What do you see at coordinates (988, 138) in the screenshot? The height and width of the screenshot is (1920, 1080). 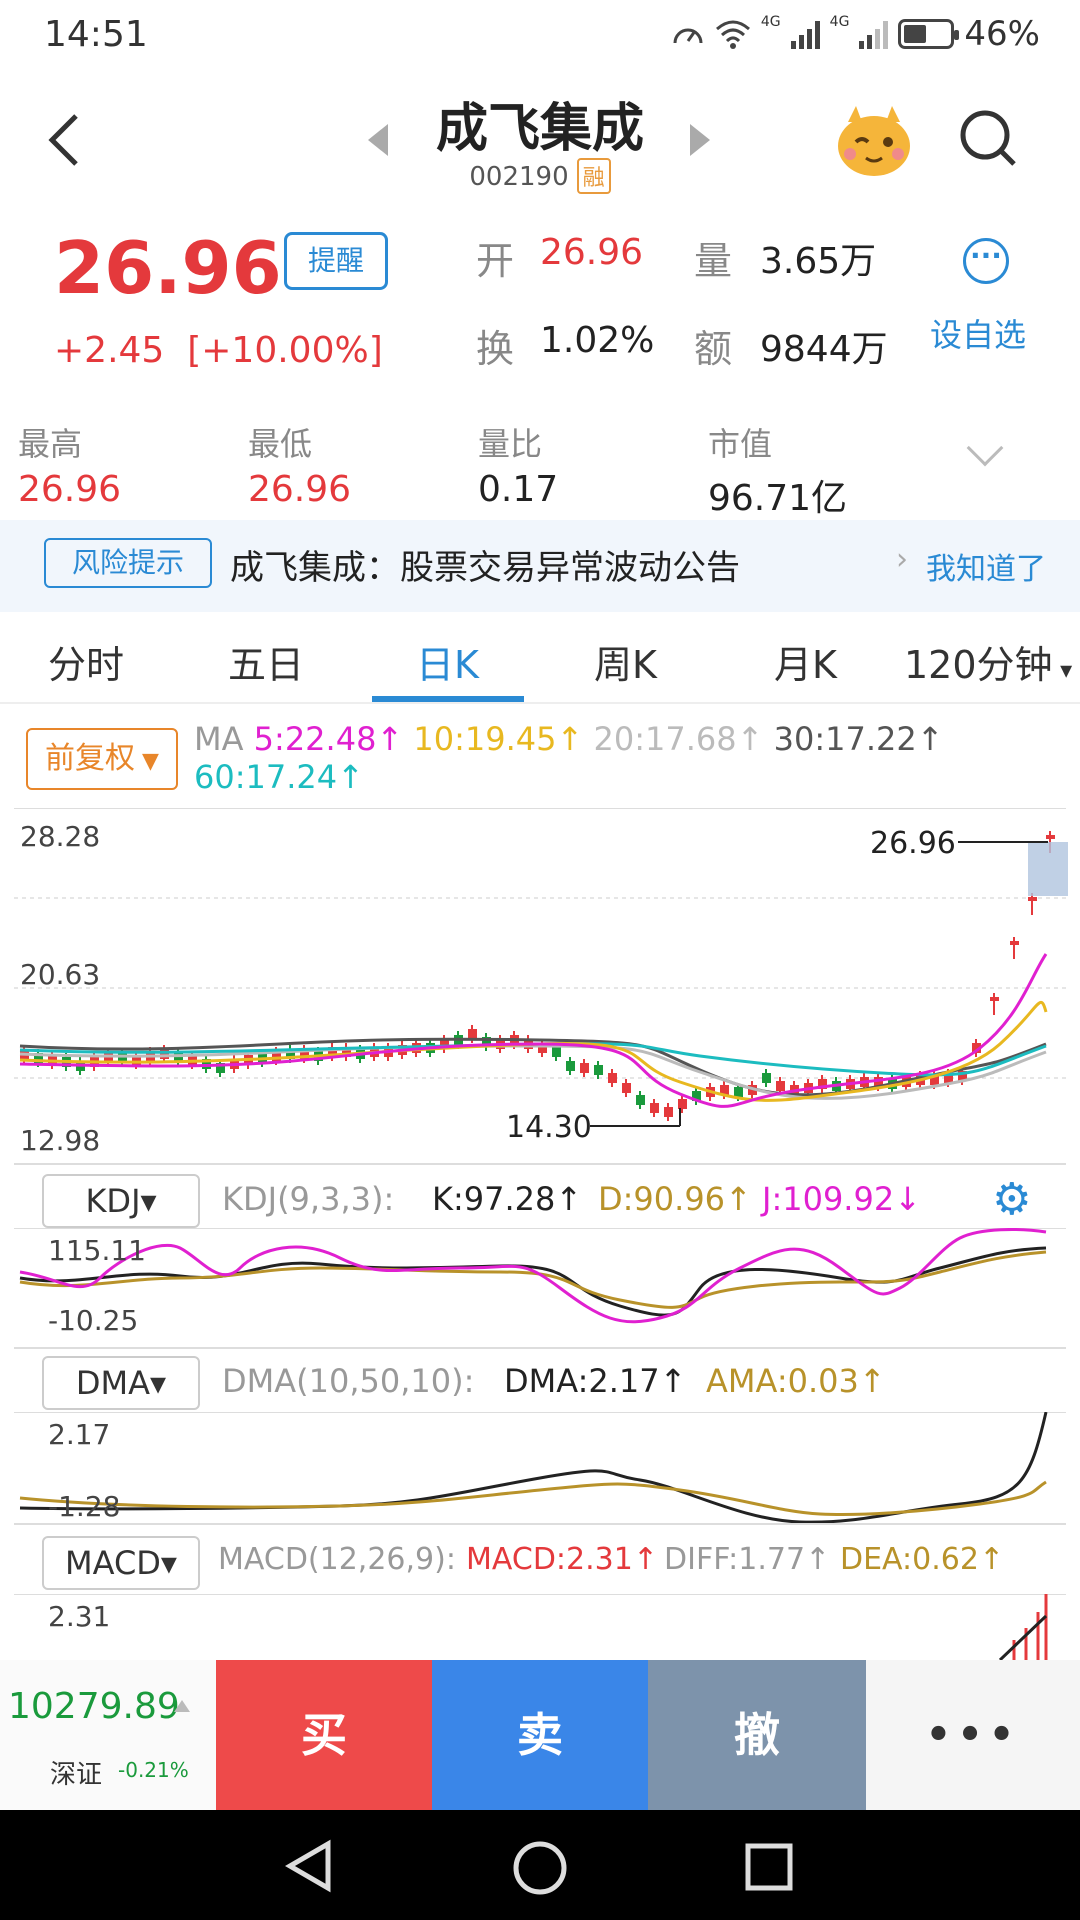 I see `search-icon` at bounding box center [988, 138].